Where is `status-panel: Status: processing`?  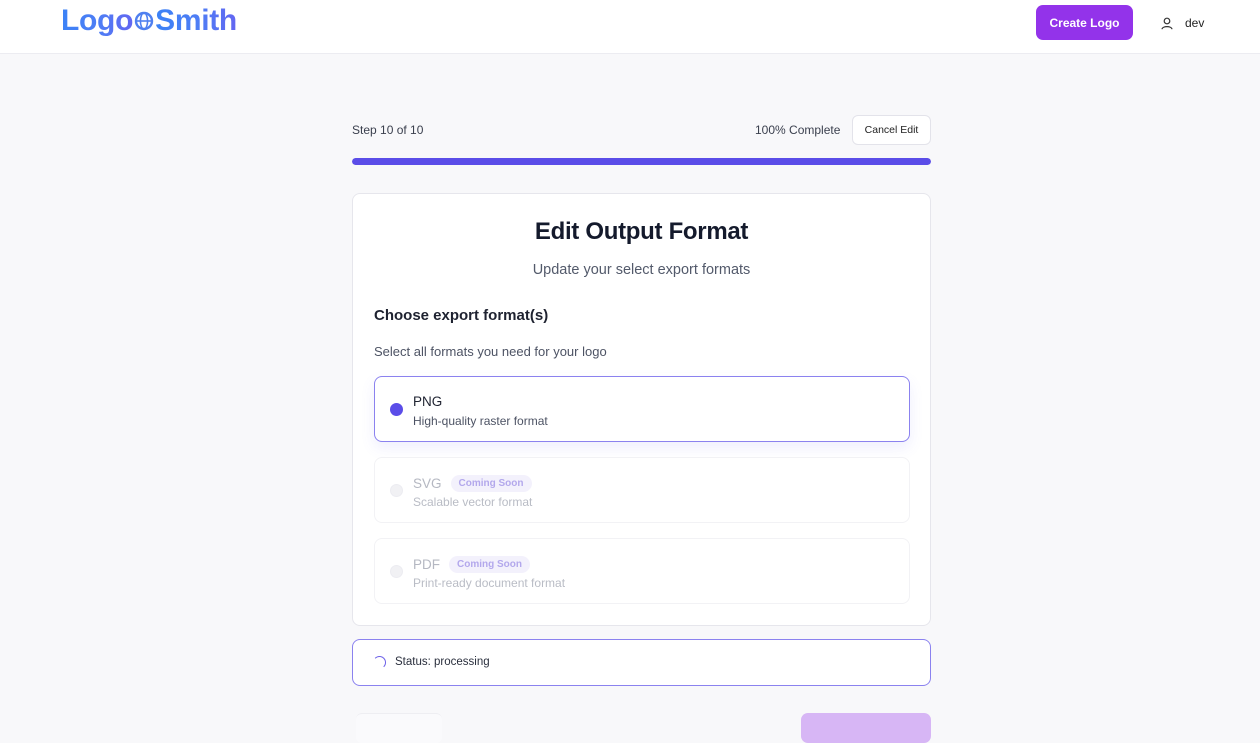 status-panel: Status: processing is located at coordinates (641, 662).